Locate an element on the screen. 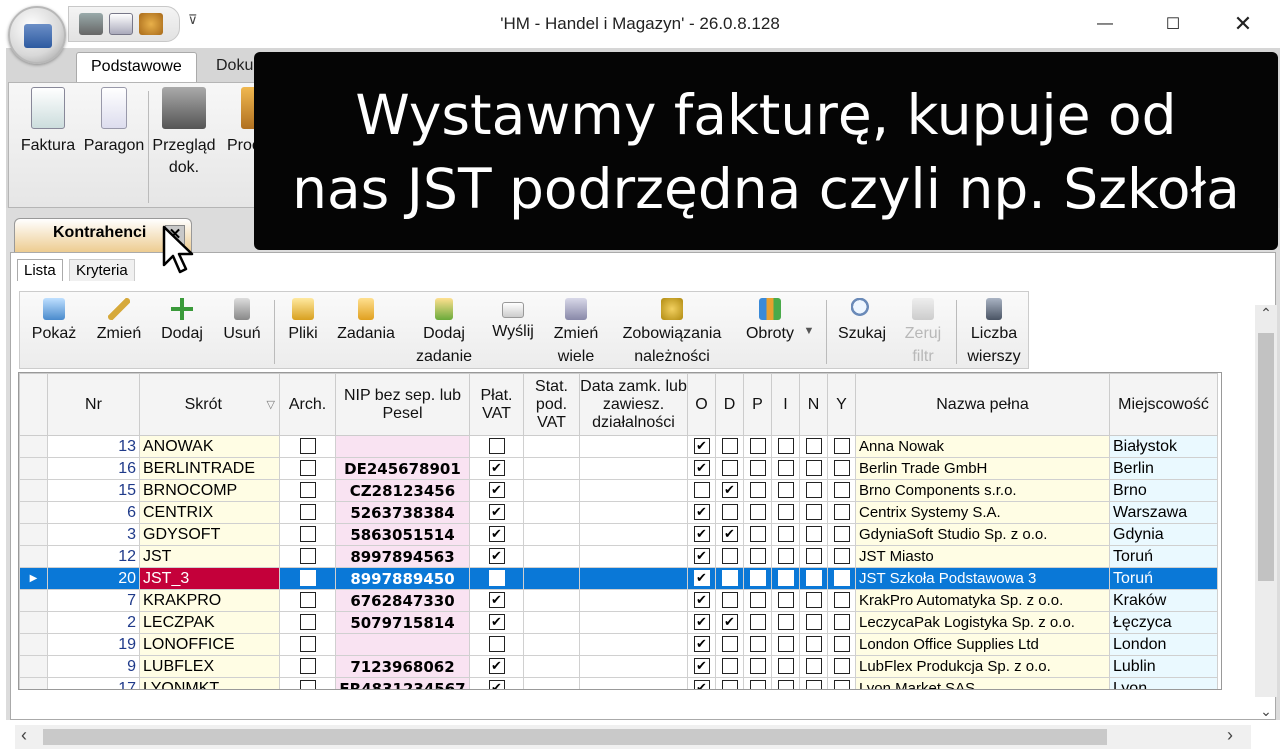 The image size is (1280, 749). liczba-wierszy-button: Liczba wierszy is located at coordinates (994, 333).